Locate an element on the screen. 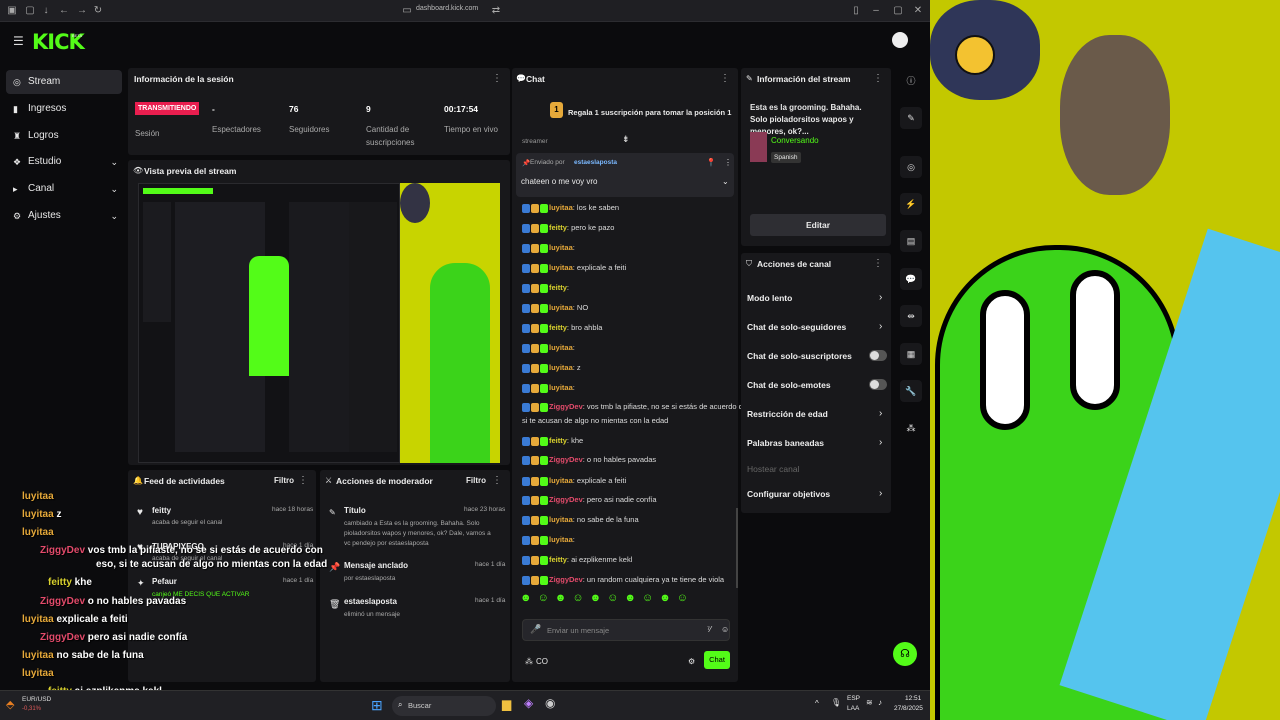 The height and width of the screenshot is (720, 1280). lang-label-2: LAA is located at coordinates (853, 708).